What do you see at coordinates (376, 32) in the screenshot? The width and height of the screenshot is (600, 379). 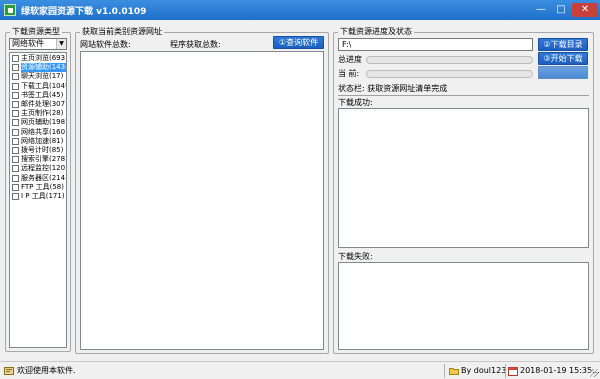 I see `download-progress-title: 下载资源进度及状态` at bounding box center [376, 32].